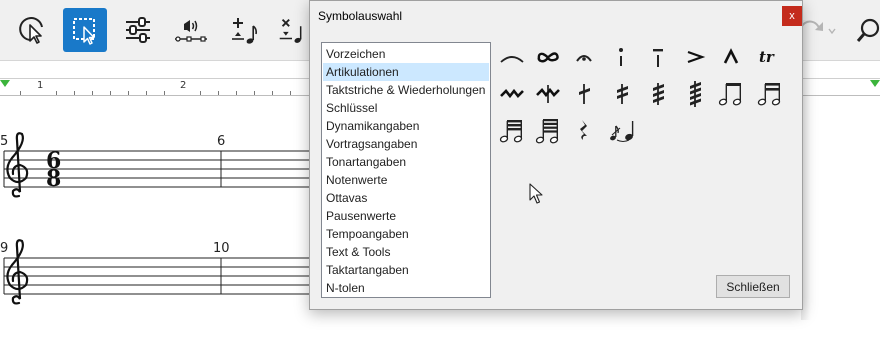 The width and height of the screenshot is (880, 360). Describe the element at coordinates (875, 83) in the screenshot. I see `ruler-end-marker-icon` at that location.